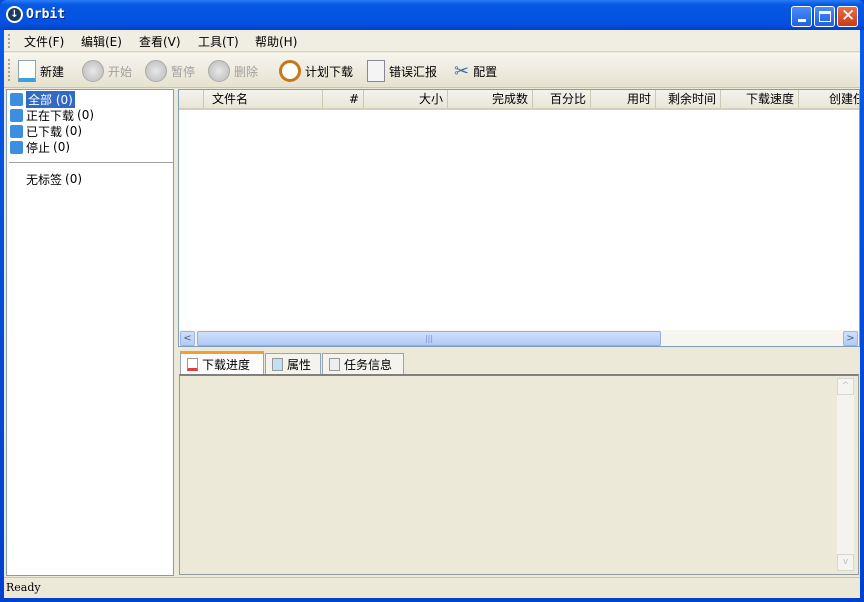  What do you see at coordinates (485, 71) in the screenshot?
I see `config-label: 配置` at bounding box center [485, 71].